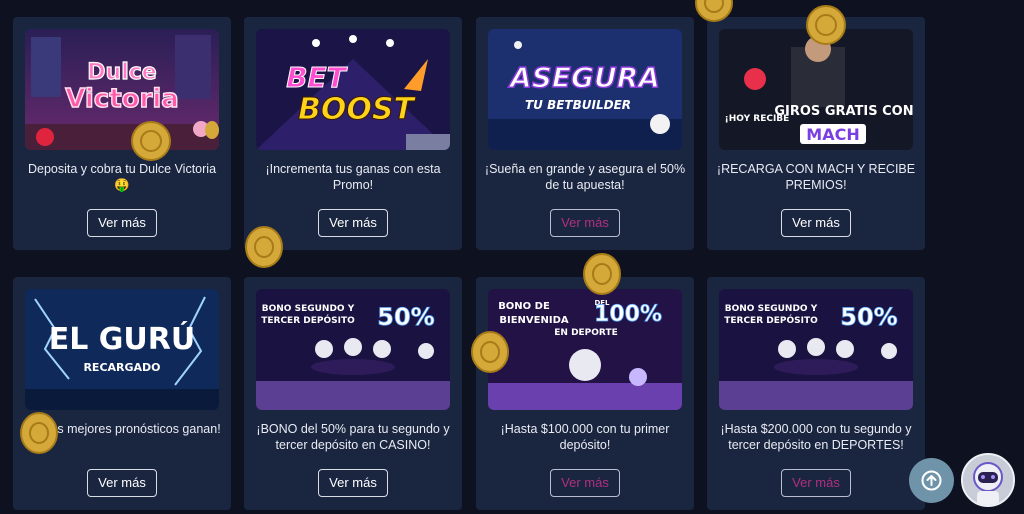  What do you see at coordinates (121, 367) in the screenshot?
I see `svg-text: RECARGADO` at bounding box center [121, 367].